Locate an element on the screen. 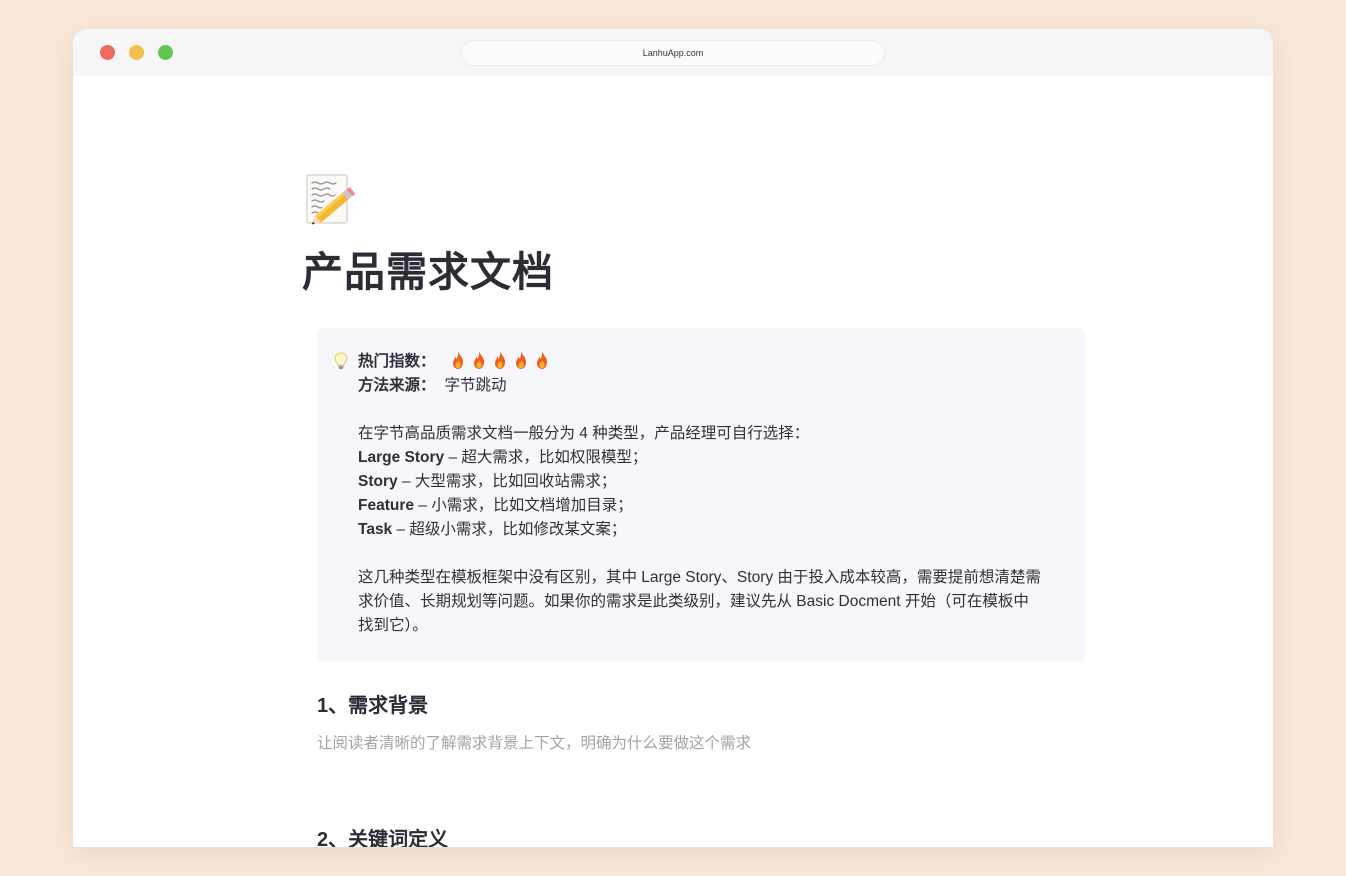 The width and height of the screenshot is (1346, 876). title-bar: LanhuApp.com is located at coordinates (673, 52).